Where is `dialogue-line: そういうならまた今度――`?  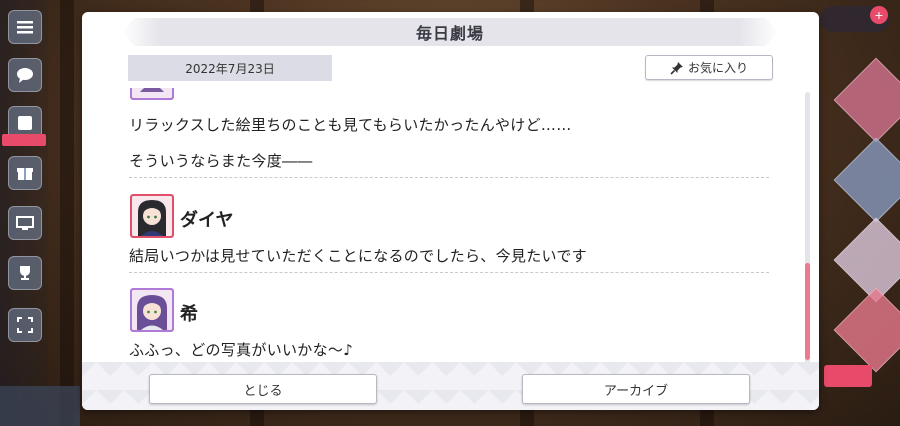 dialogue-line: そういうならまた今度―― is located at coordinates (221, 161).